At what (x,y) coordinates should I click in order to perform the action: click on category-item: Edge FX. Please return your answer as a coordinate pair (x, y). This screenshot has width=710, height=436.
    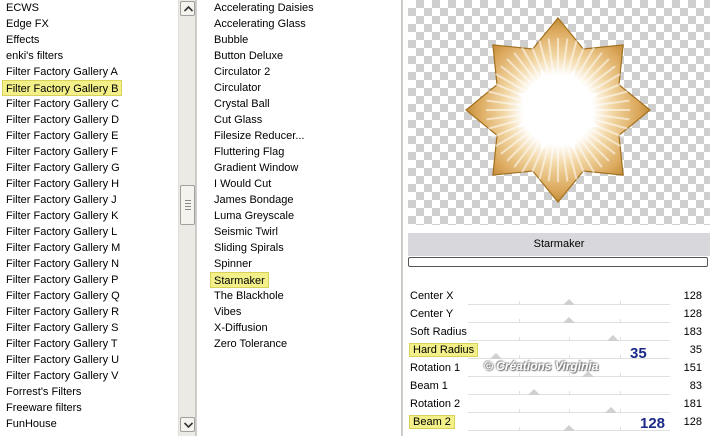
    Looking at the image, I should click on (27, 24).